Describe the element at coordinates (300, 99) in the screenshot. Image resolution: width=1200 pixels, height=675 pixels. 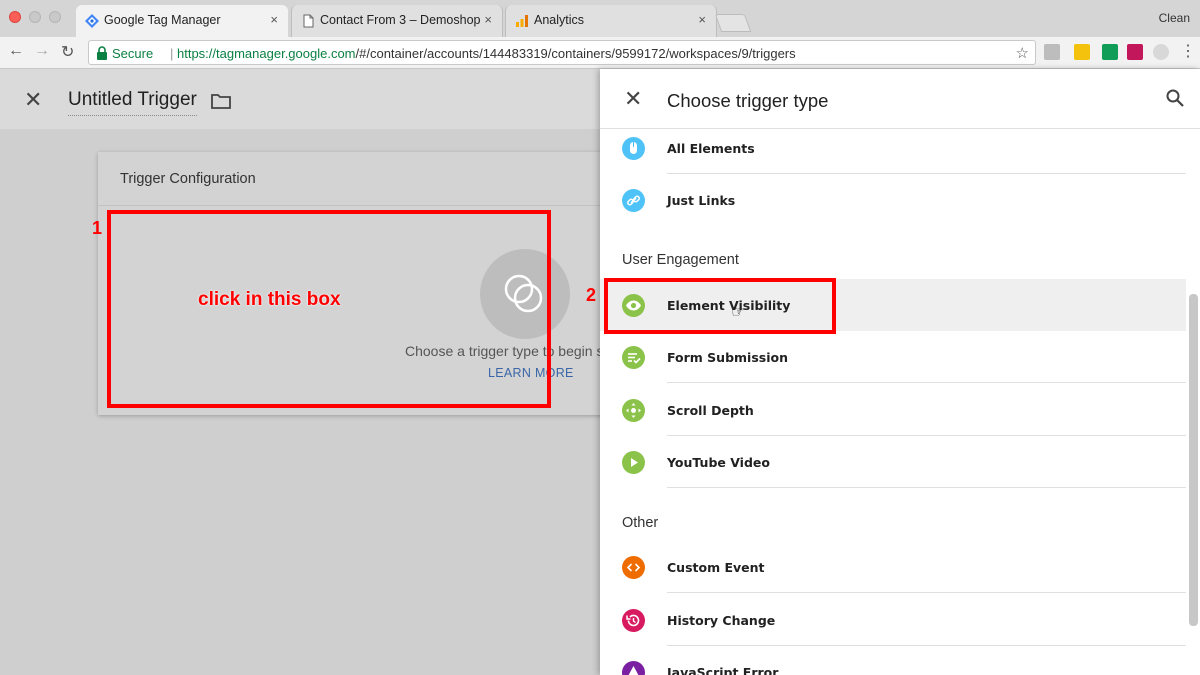
I see `trigger-header: ✕ Untitled Trigger` at that location.